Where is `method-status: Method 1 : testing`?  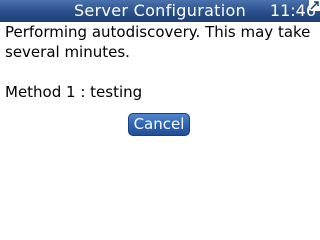
method-status: Method 1 : testing is located at coordinates (74, 92).